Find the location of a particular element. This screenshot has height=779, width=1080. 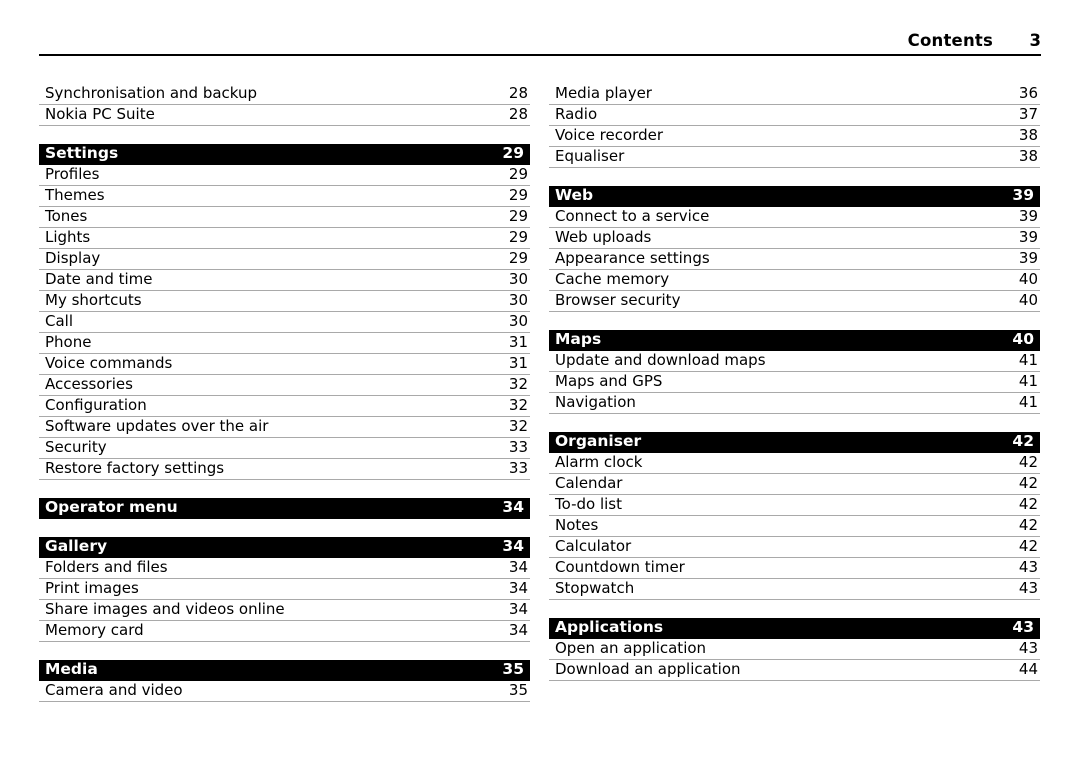

toc-entry-page-number: 29 is located at coordinates (518, 216).